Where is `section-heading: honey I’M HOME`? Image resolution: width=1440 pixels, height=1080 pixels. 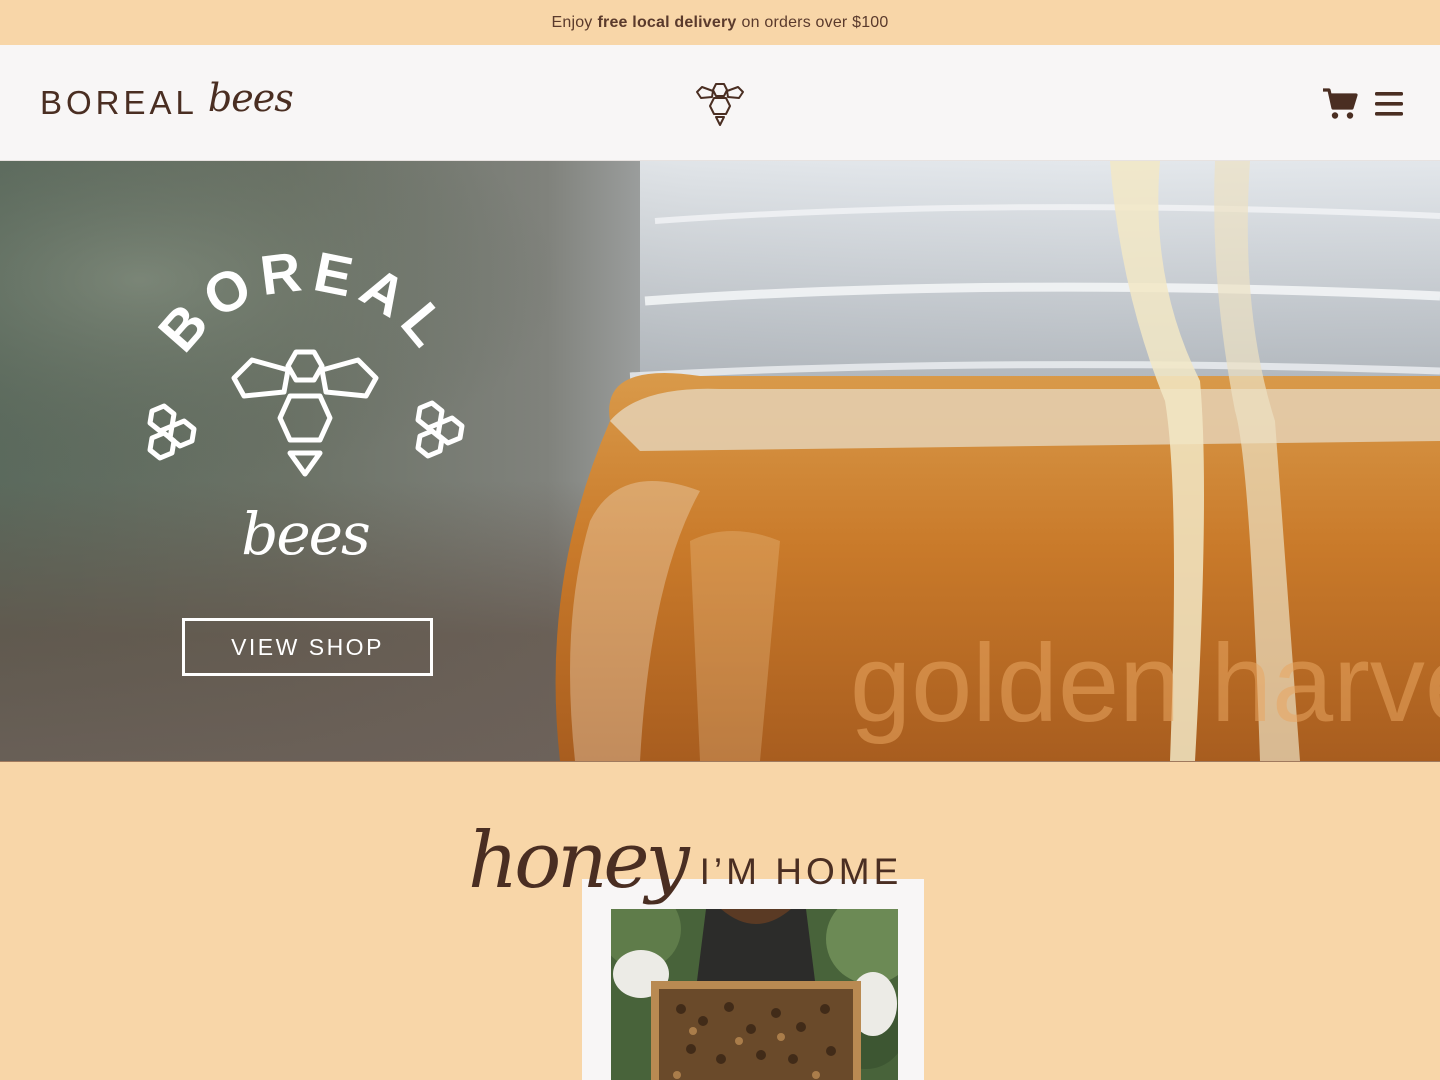
section-heading: honey I’M HOME is located at coordinates (685, 861).